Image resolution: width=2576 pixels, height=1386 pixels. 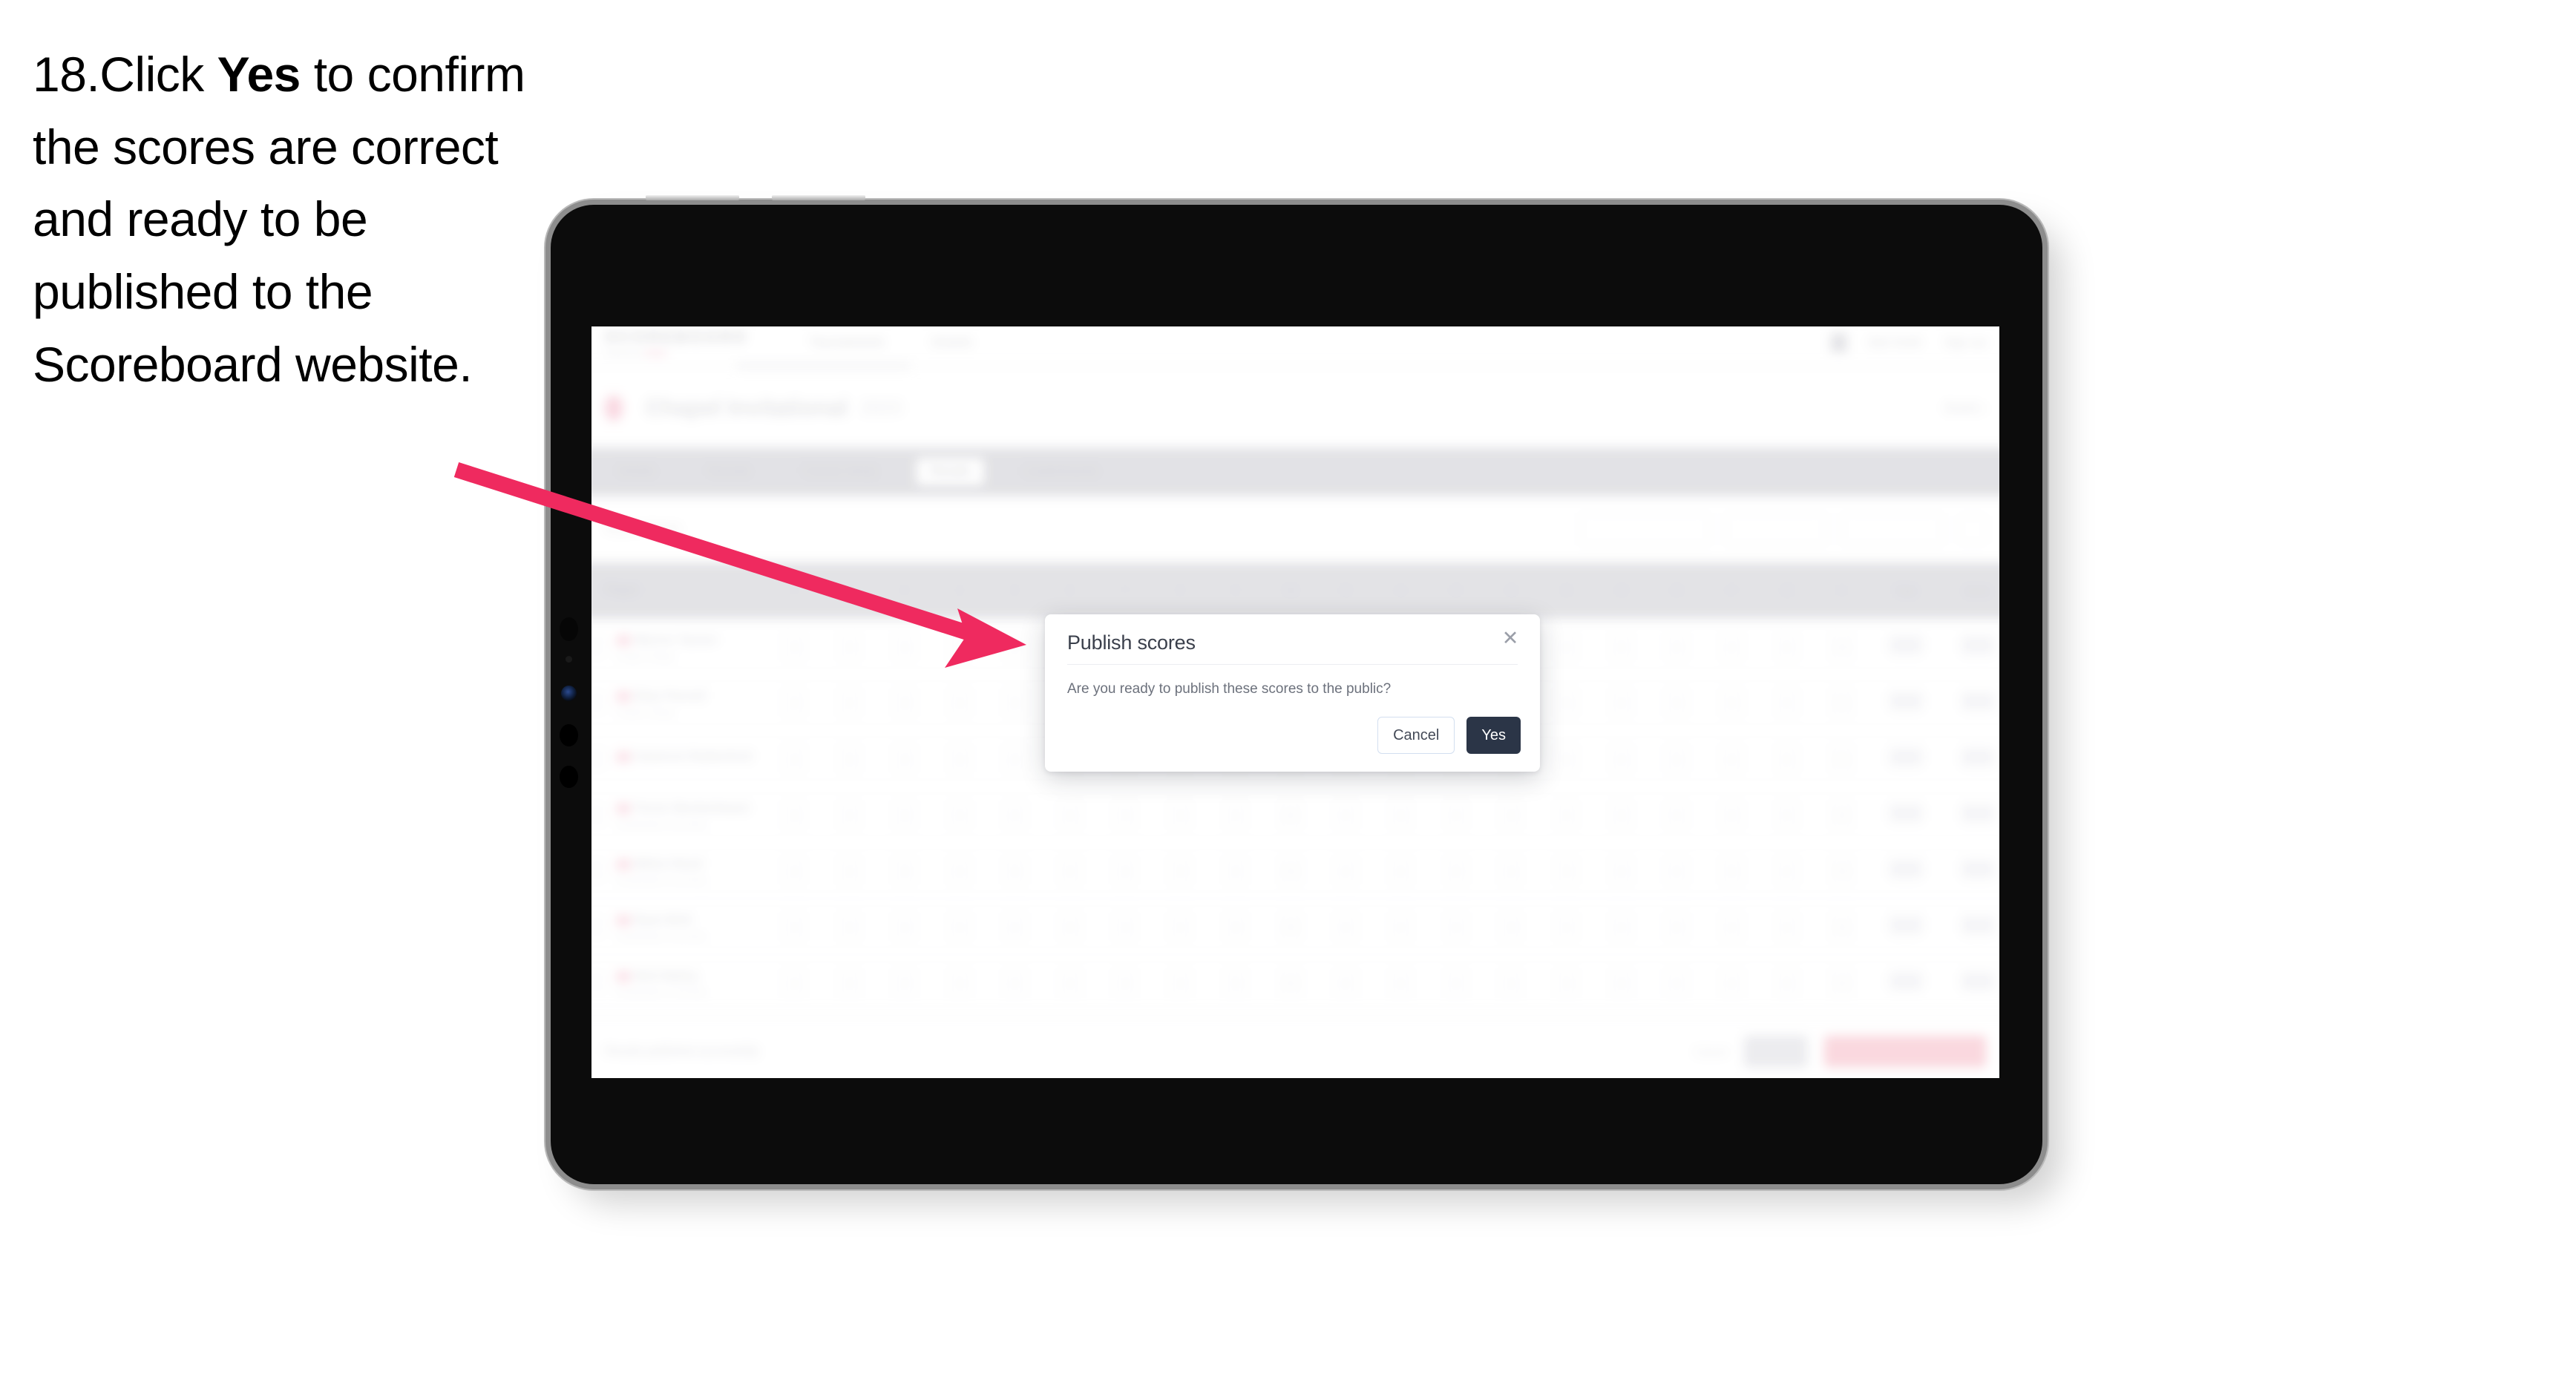 I want to click on dialog-actions: Cancel Yes, so click(x=1449, y=735).